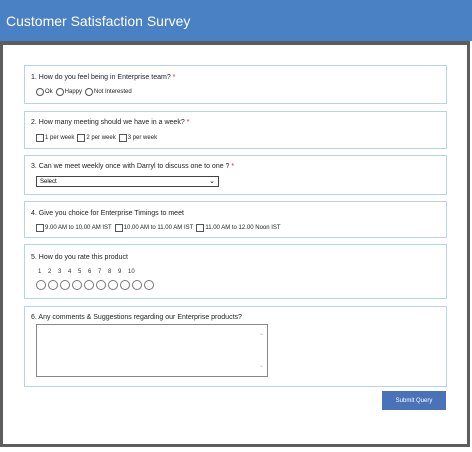  I want to click on option-label: 9.00 AM to 10.00 AM IST, so click(78, 228).